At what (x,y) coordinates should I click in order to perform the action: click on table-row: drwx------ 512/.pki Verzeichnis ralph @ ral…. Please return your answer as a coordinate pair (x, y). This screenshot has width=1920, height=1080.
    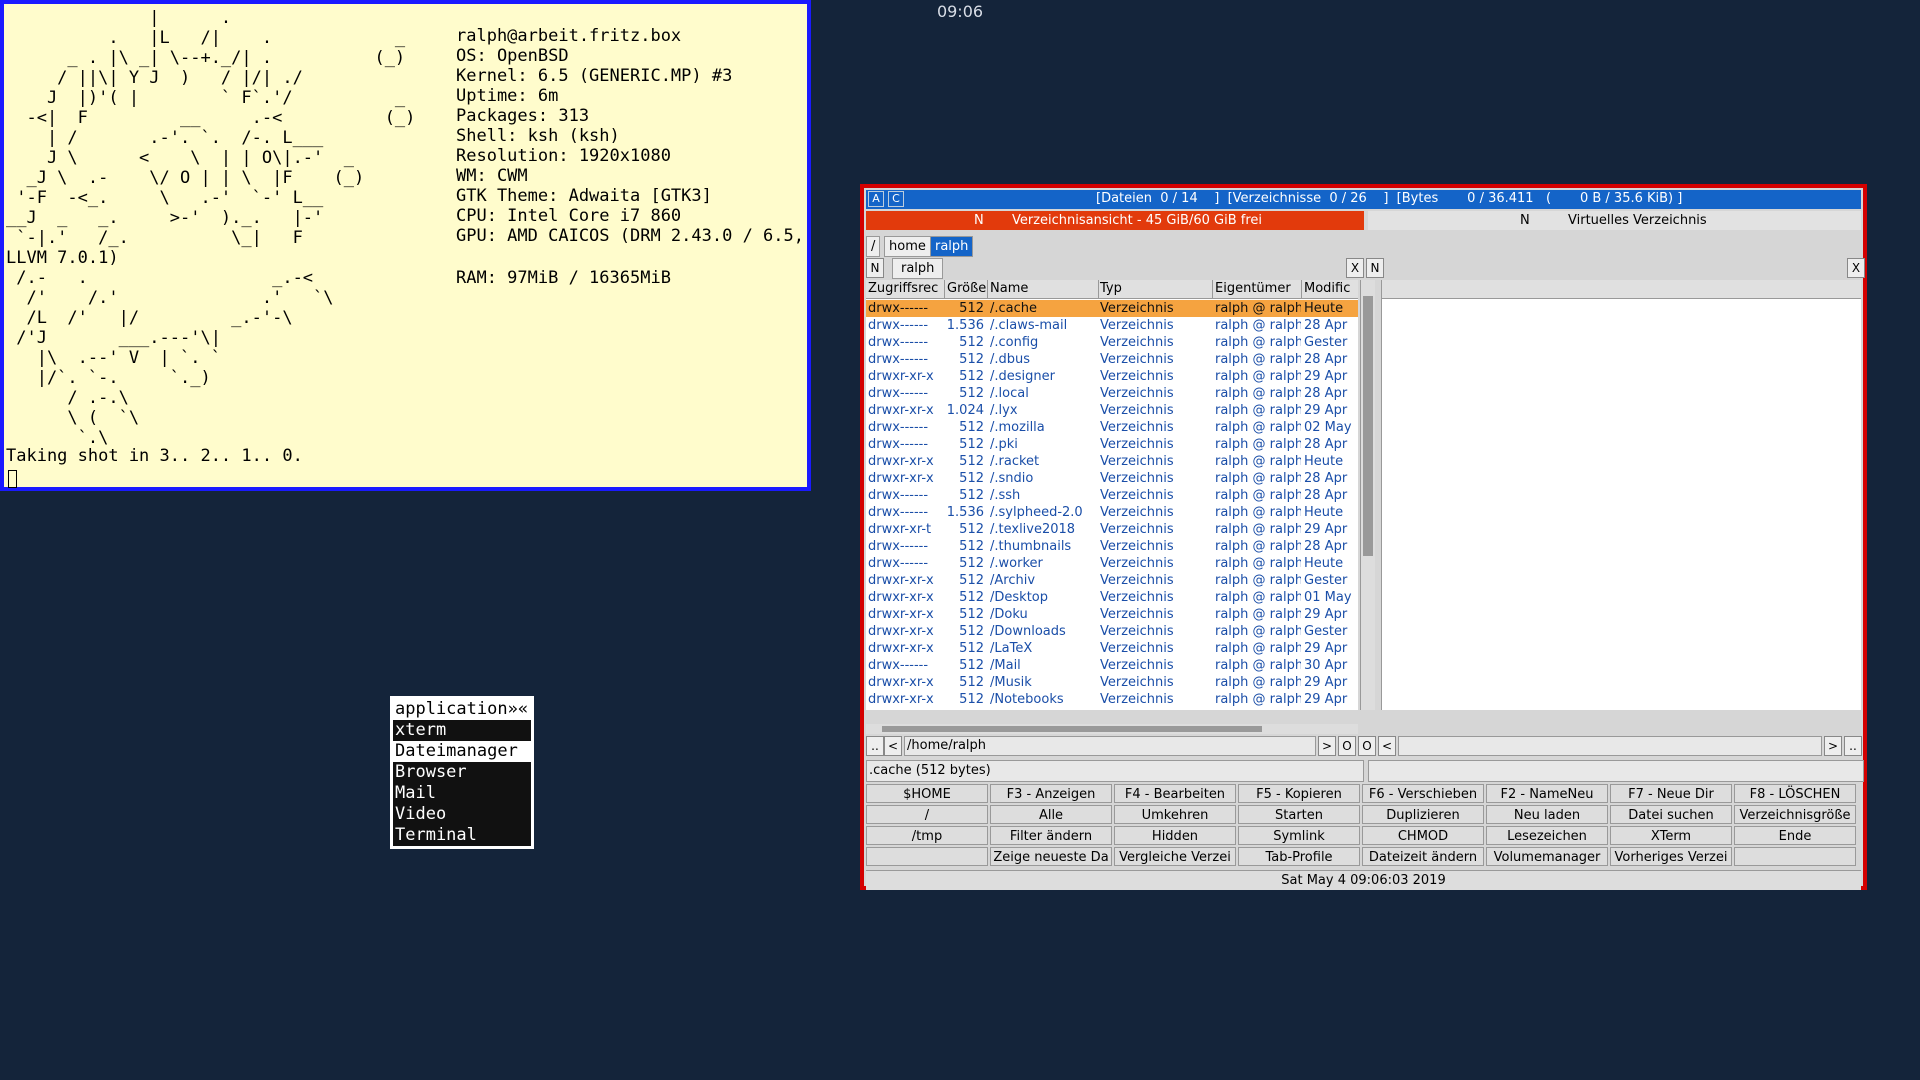
    Looking at the image, I should click on (1112, 444).